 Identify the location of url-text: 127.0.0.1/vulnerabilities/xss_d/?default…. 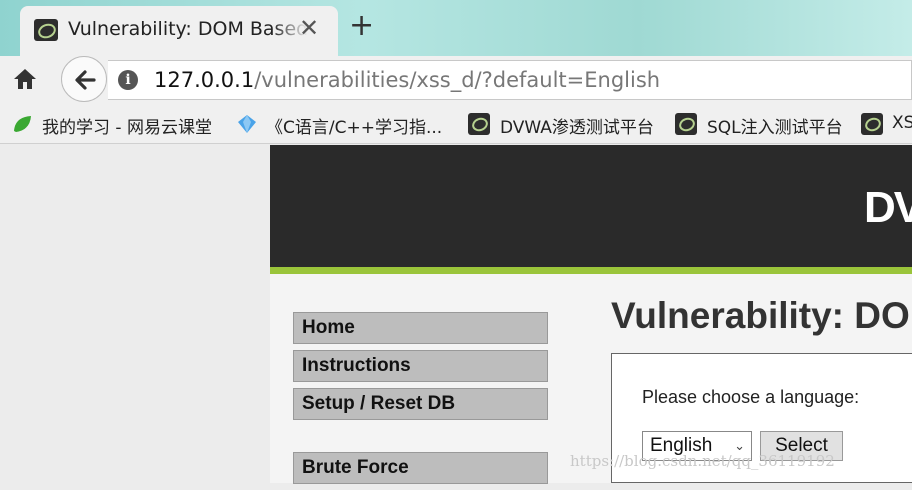
(407, 80).